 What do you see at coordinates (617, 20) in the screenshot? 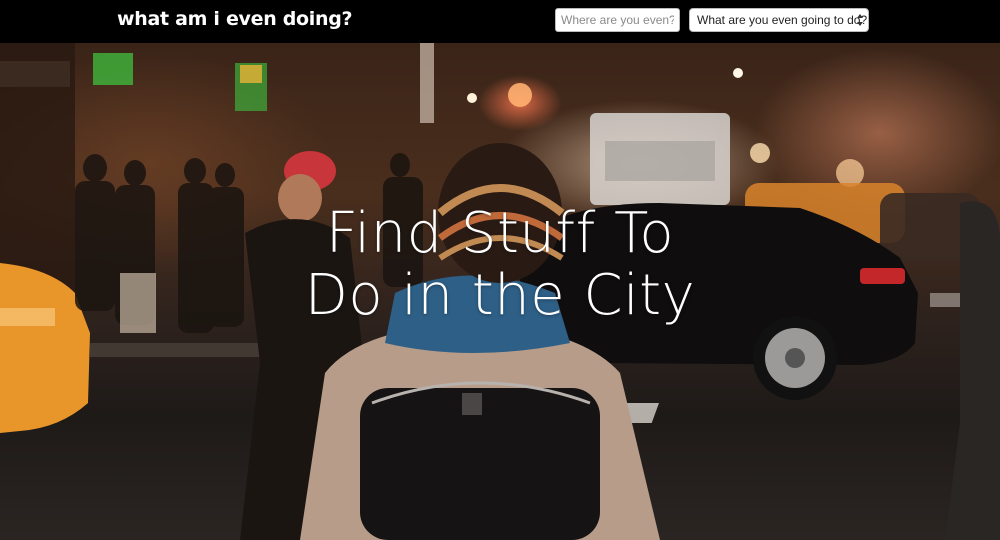
I see `location-input` at bounding box center [617, 20].